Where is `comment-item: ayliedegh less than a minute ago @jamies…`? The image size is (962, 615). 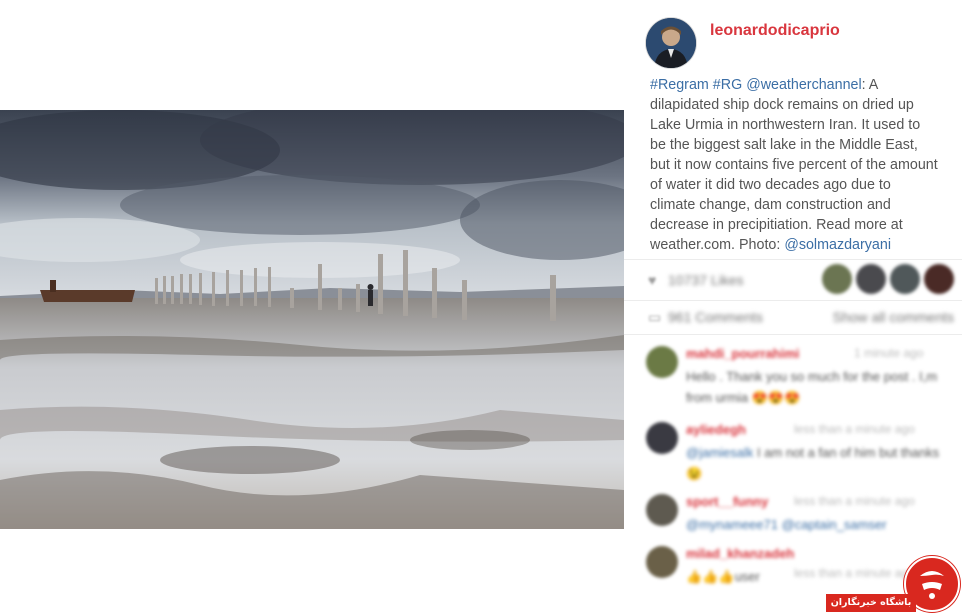
comment-item: ayliedegh less than a minute ago @jamies… is located at coordinates (802, 452).